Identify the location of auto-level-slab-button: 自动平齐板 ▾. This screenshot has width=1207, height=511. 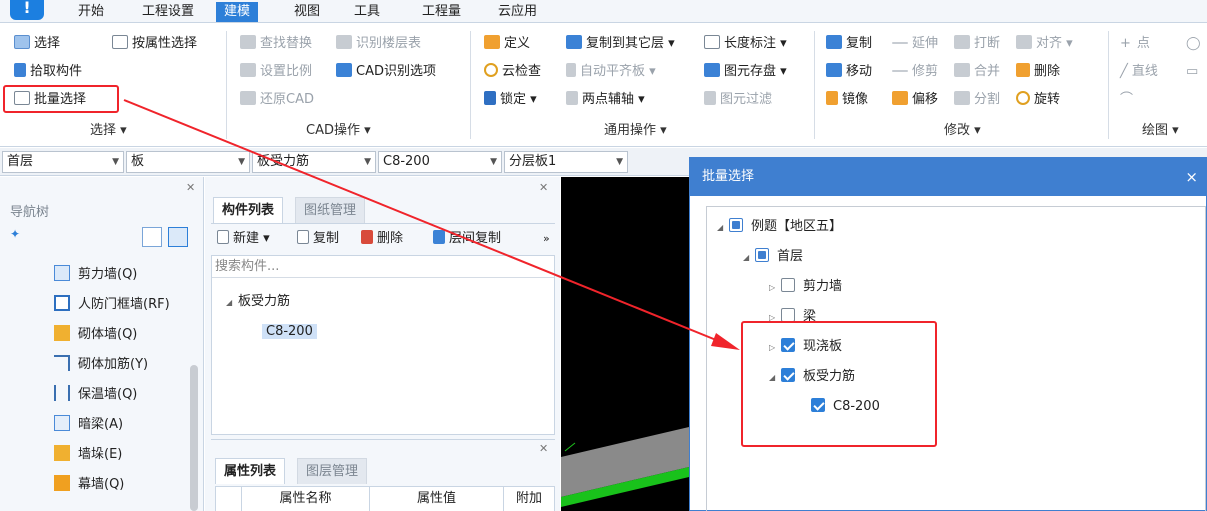
(611, 72).